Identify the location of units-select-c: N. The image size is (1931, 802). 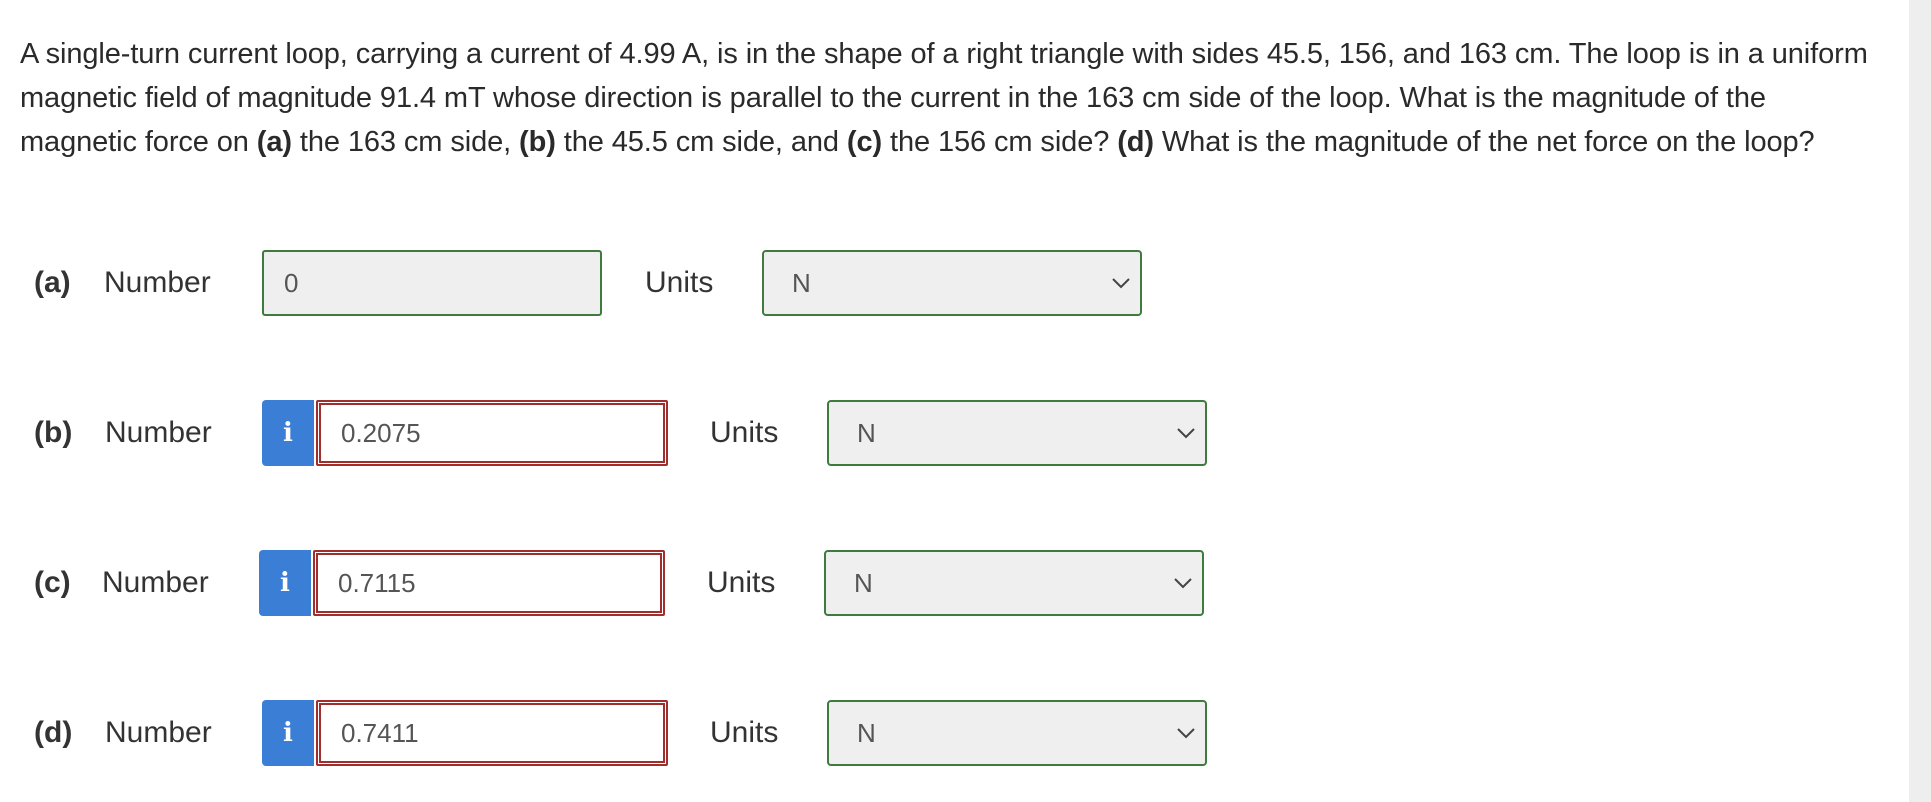
(1014, 583).